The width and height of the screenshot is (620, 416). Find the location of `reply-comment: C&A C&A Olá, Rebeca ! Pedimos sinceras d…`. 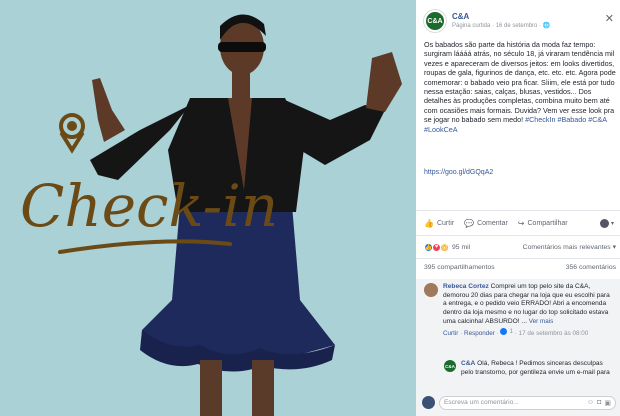

reply-comment: C&A C&A Olá, Rebeca ! Pedimos sinceras d… is located at coordinates (530, 368).